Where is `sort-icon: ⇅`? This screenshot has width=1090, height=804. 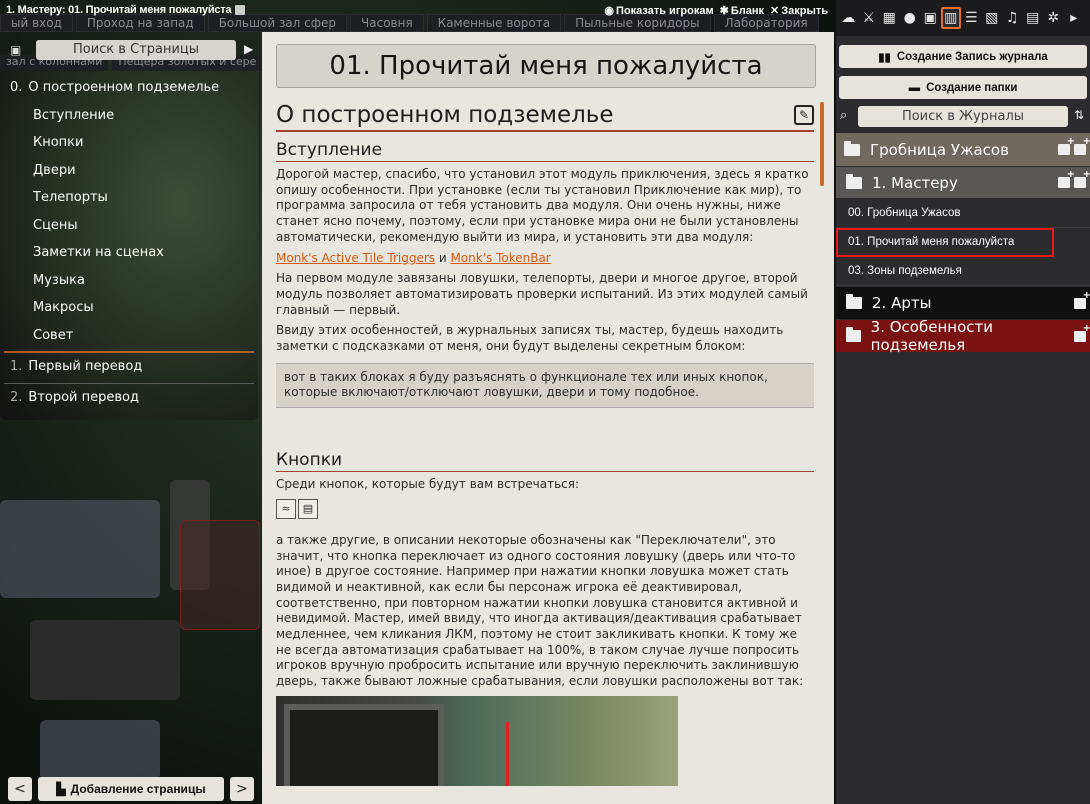
sort-icon: ⇅ is located at coordinates (1079, 115).